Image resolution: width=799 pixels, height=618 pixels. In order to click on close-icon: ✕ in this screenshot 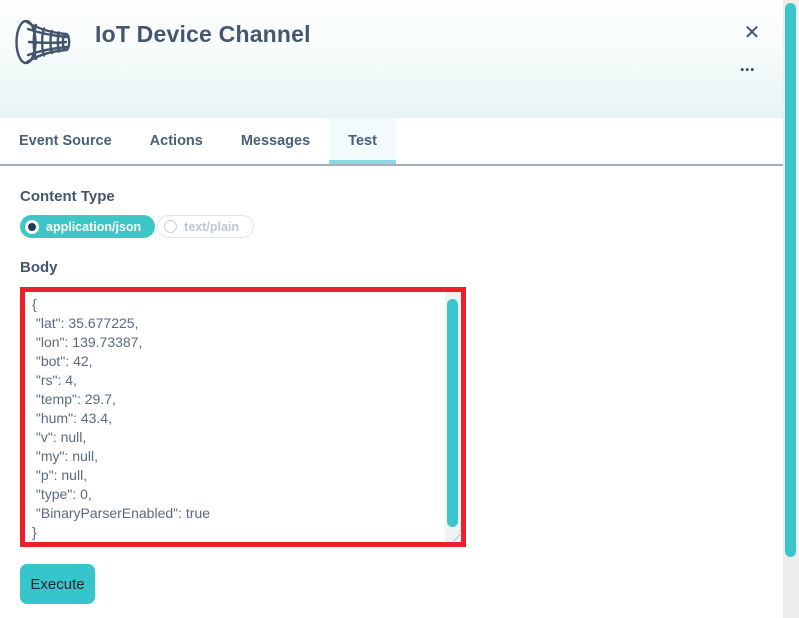, I will do `click(752, 33)`.